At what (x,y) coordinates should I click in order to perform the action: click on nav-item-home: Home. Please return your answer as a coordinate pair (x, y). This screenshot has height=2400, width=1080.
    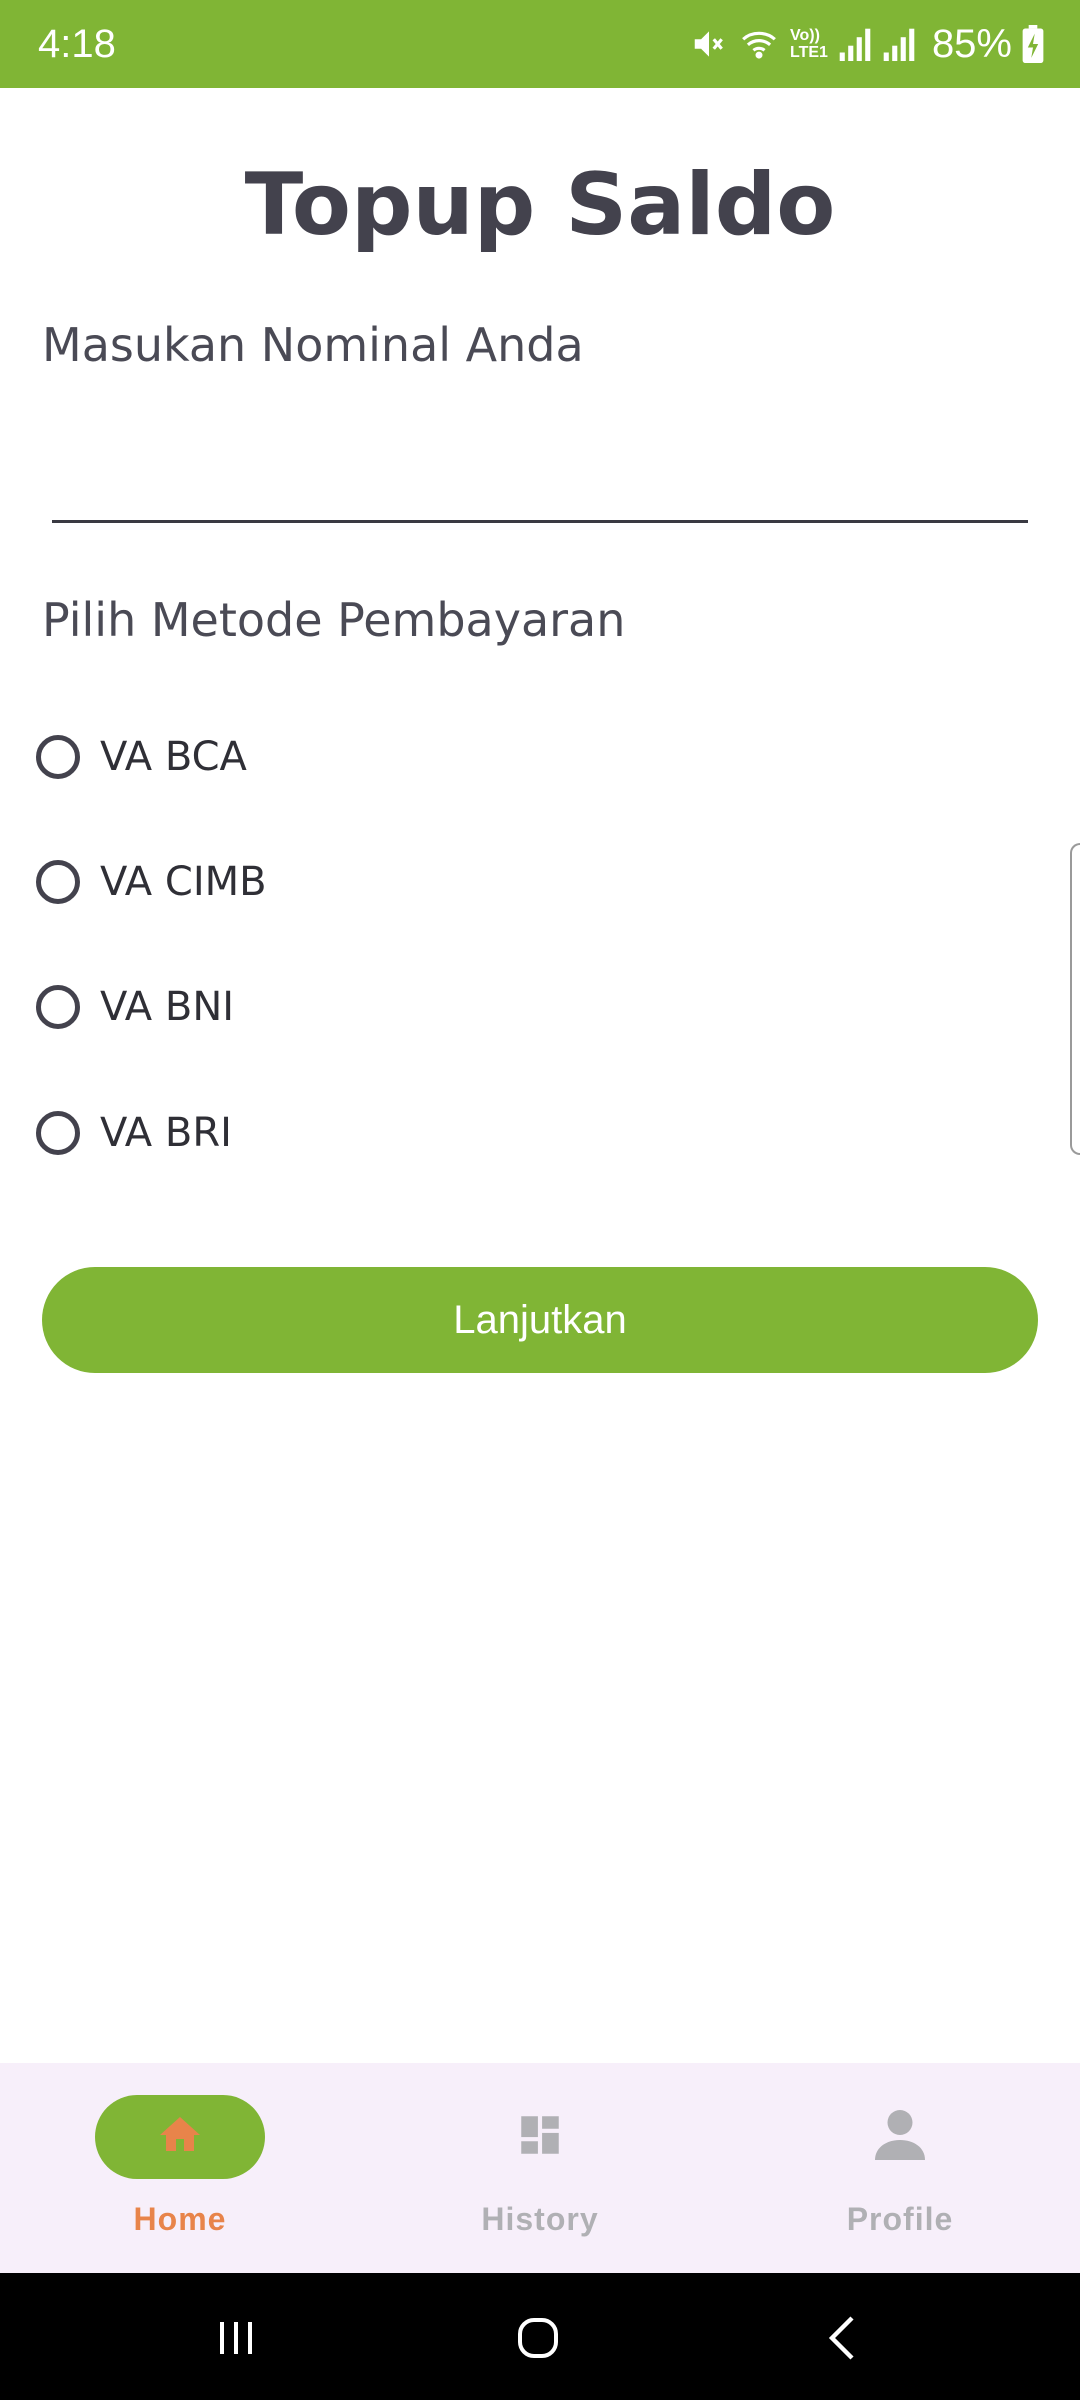
    Looking at the image, I should click on (180, 2168).